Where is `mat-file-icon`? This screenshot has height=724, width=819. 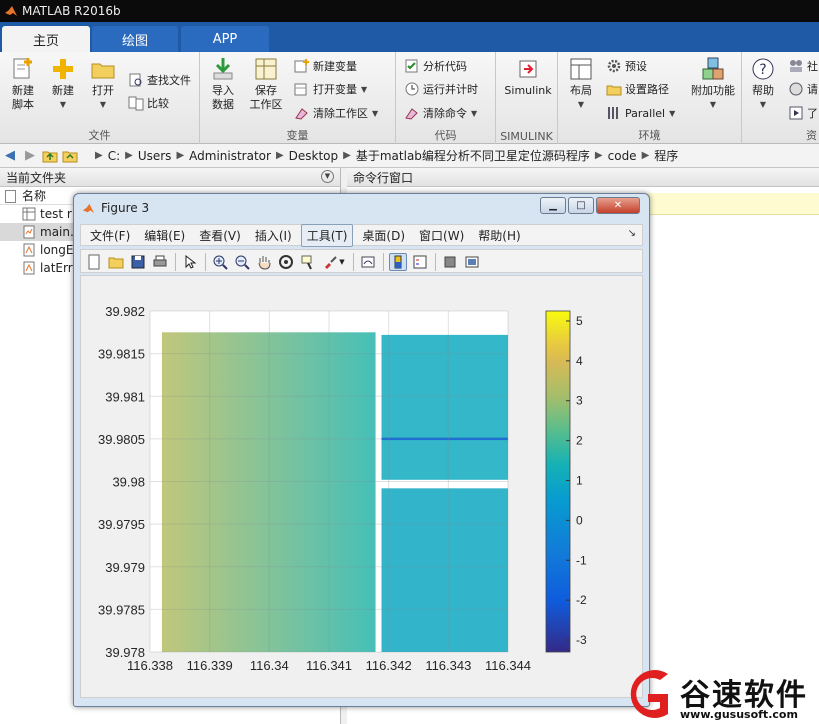
mat-file-icon is located at coordinates (29, 250).